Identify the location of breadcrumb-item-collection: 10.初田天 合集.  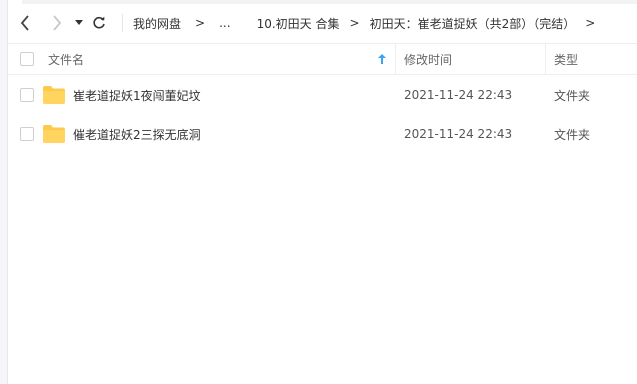
(298, 23).